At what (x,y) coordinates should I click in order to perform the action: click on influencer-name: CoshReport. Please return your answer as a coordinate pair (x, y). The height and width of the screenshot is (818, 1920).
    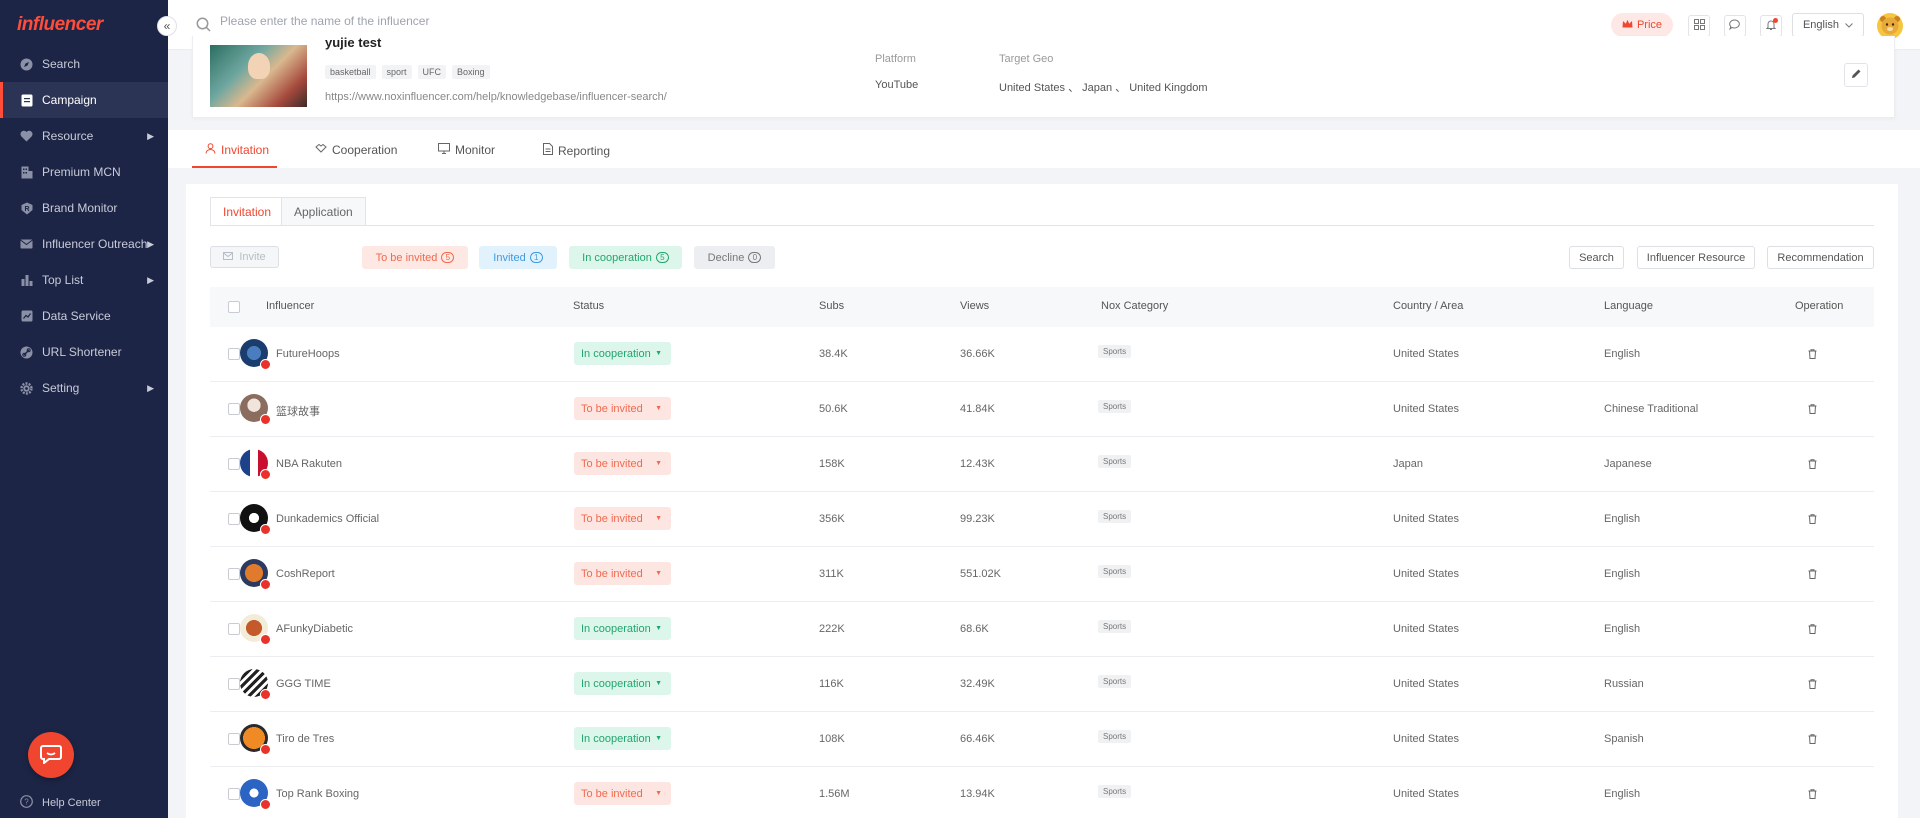
    Looking at the image, I should click on (305, 574).